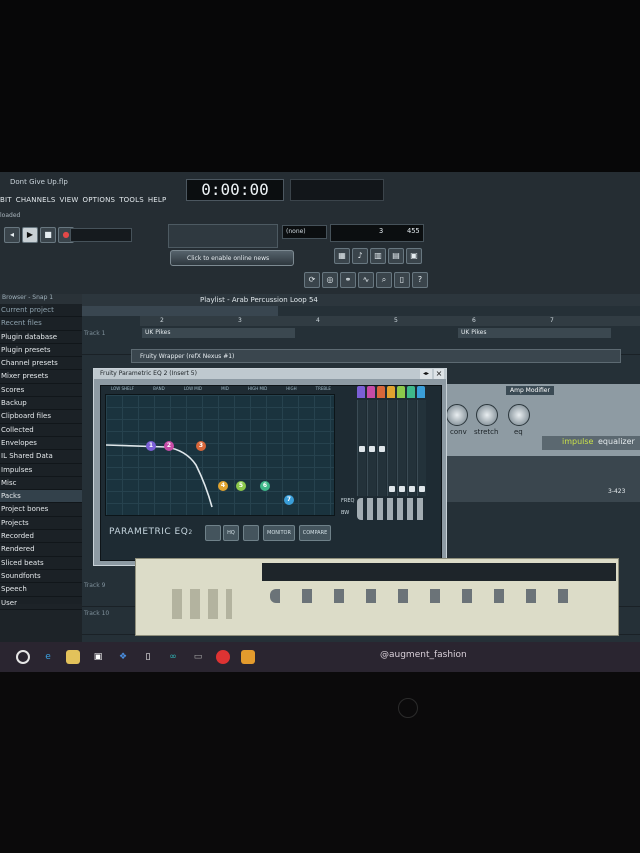  I want to click on hq-button: HQ, so click(231, 533).